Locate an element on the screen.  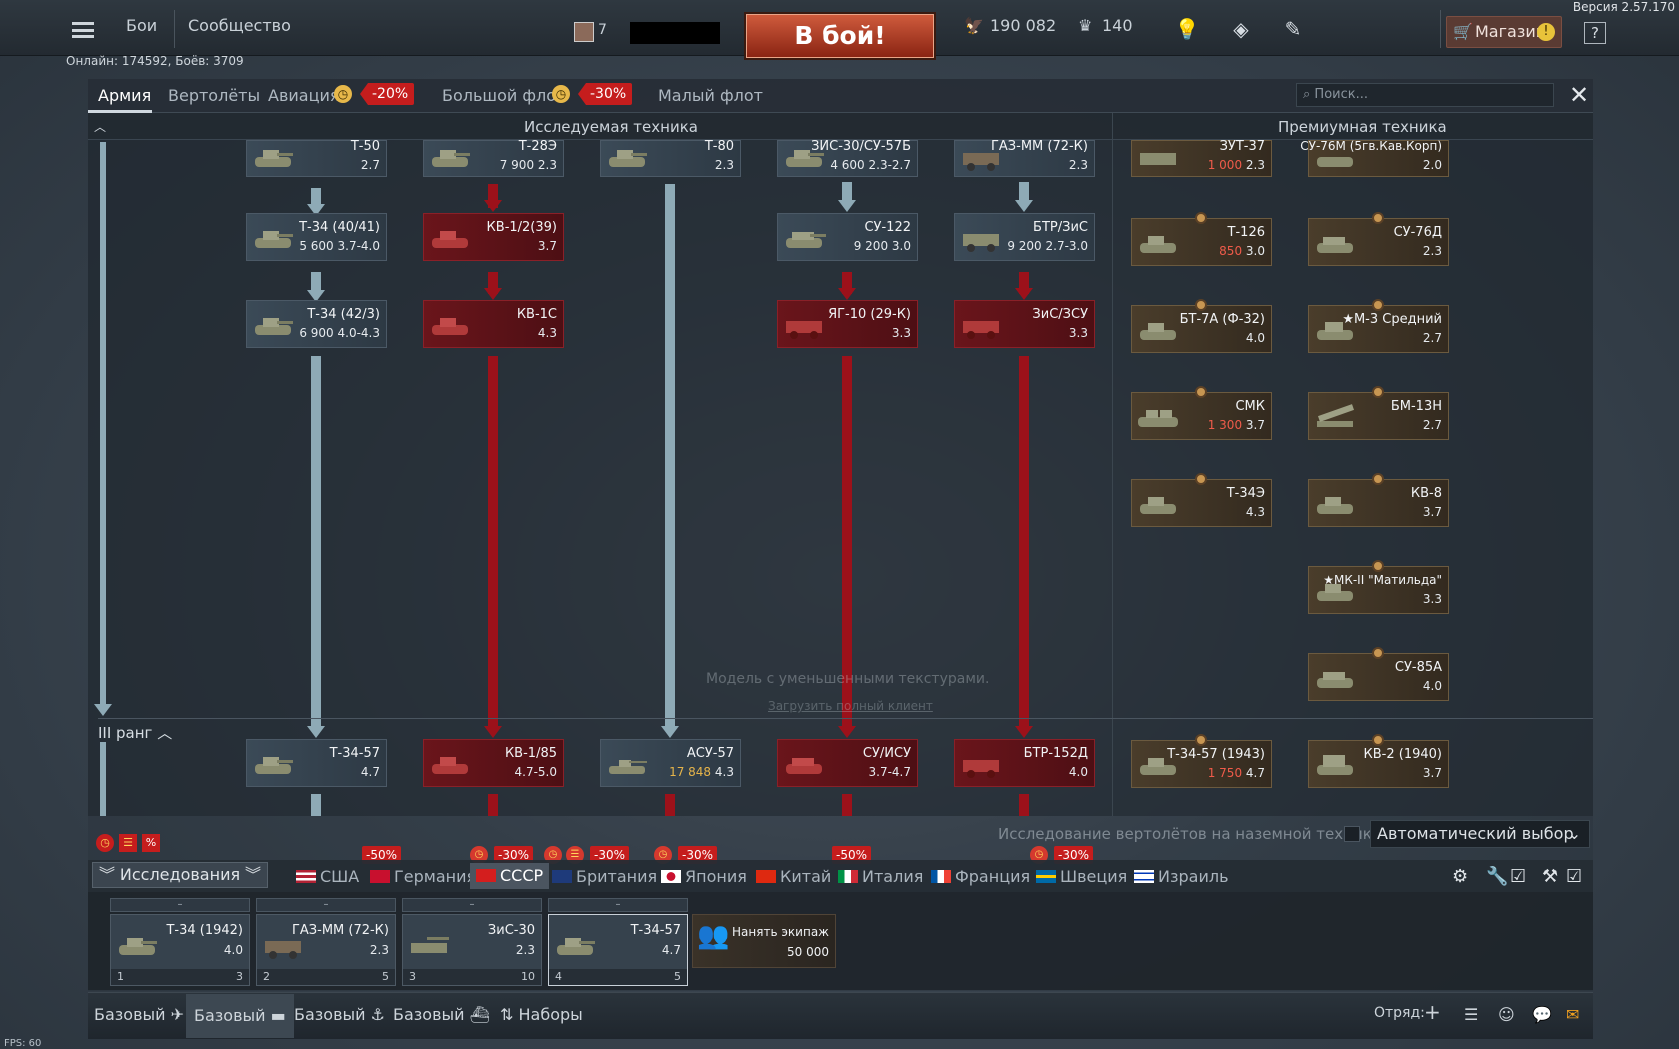
premium-vehicle-card: СУ-76Д 2.3 is located at coordinates (1378, 239).